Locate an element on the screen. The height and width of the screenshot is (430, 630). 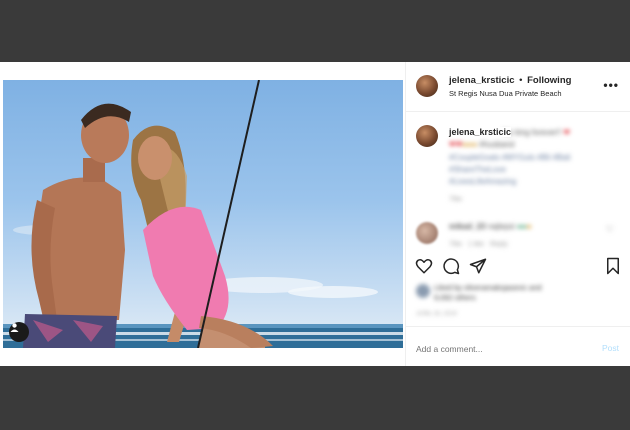
heart-icon is located at coordinates (424, 266).